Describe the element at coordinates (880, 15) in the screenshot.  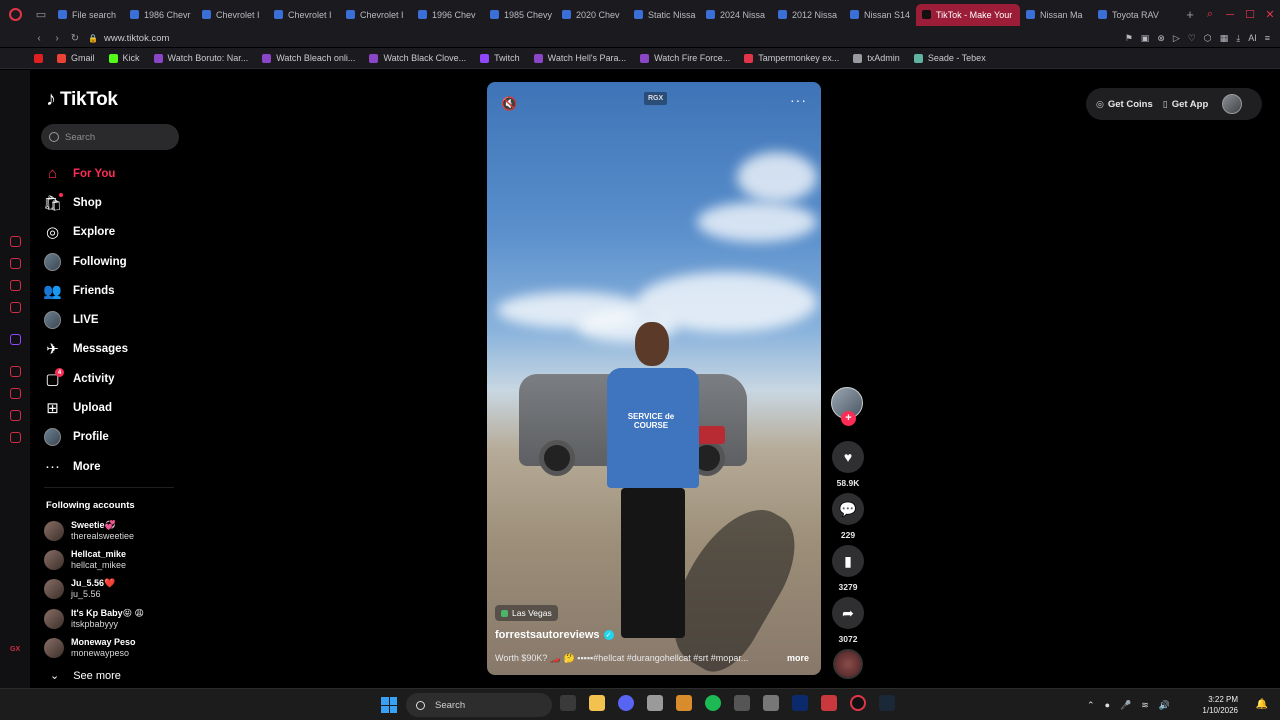
I see `browser-tab: Nissan S14` at that location.